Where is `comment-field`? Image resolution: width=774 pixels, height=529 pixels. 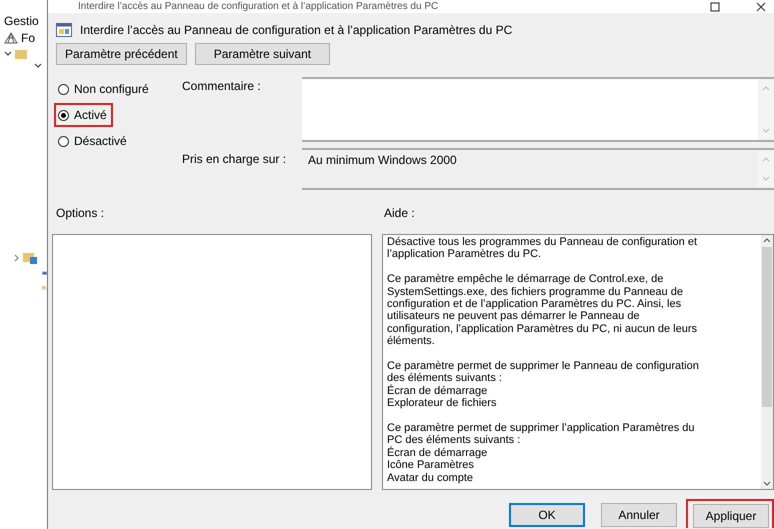 comment-field is located at coordinates (538, 109).